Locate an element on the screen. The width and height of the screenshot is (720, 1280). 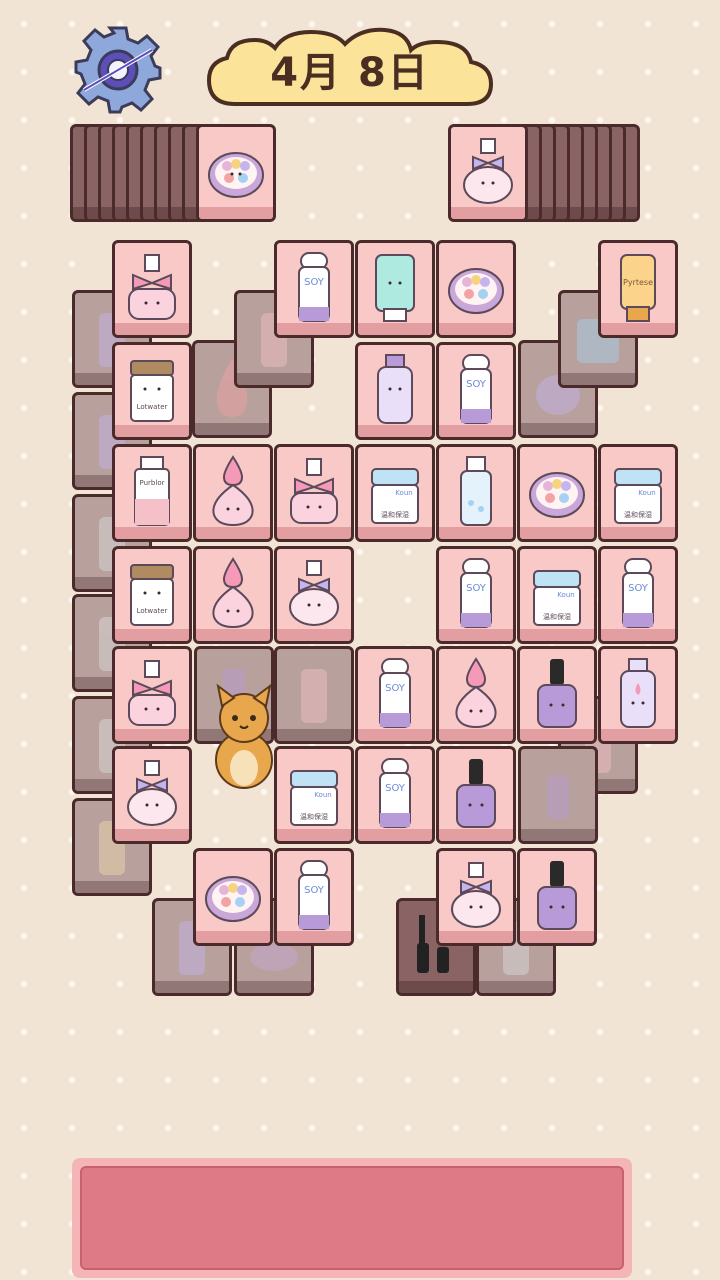
tile-toner-bottle: Purblor is located at coordinates (152, 493).